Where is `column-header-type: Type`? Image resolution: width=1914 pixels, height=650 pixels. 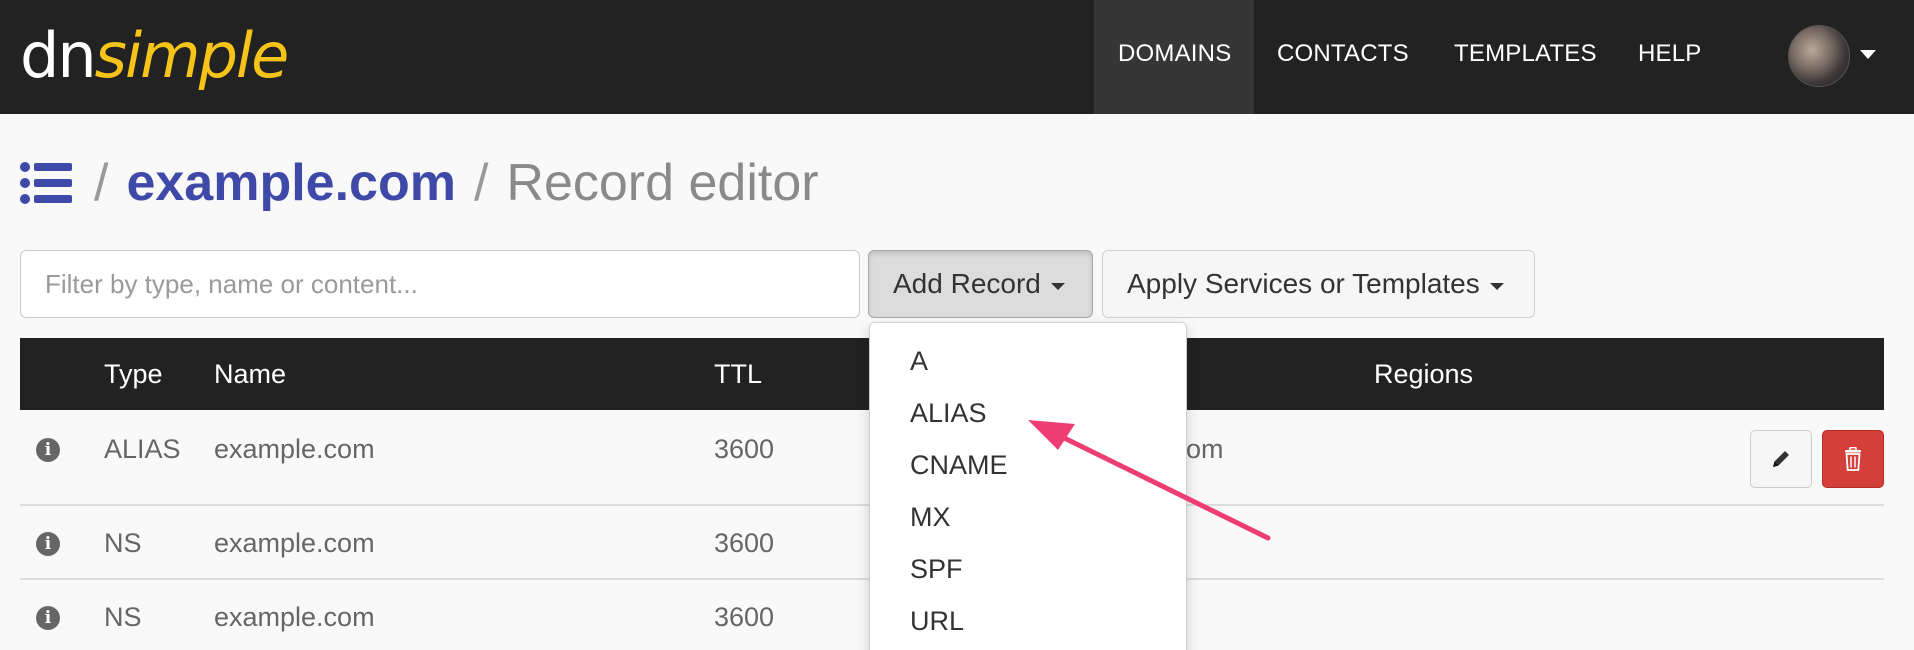
column-header-type: Type is located at coordinates (133, 374).